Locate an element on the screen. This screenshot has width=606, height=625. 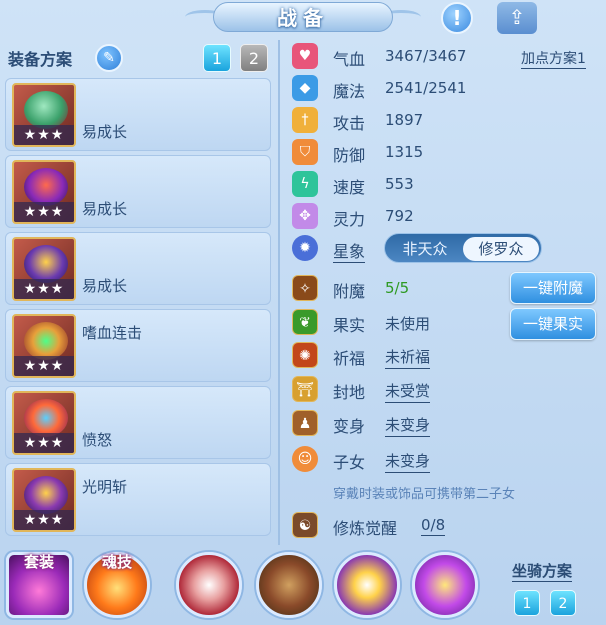
fruit-label: 果实 is located at coordinates (349, 325).